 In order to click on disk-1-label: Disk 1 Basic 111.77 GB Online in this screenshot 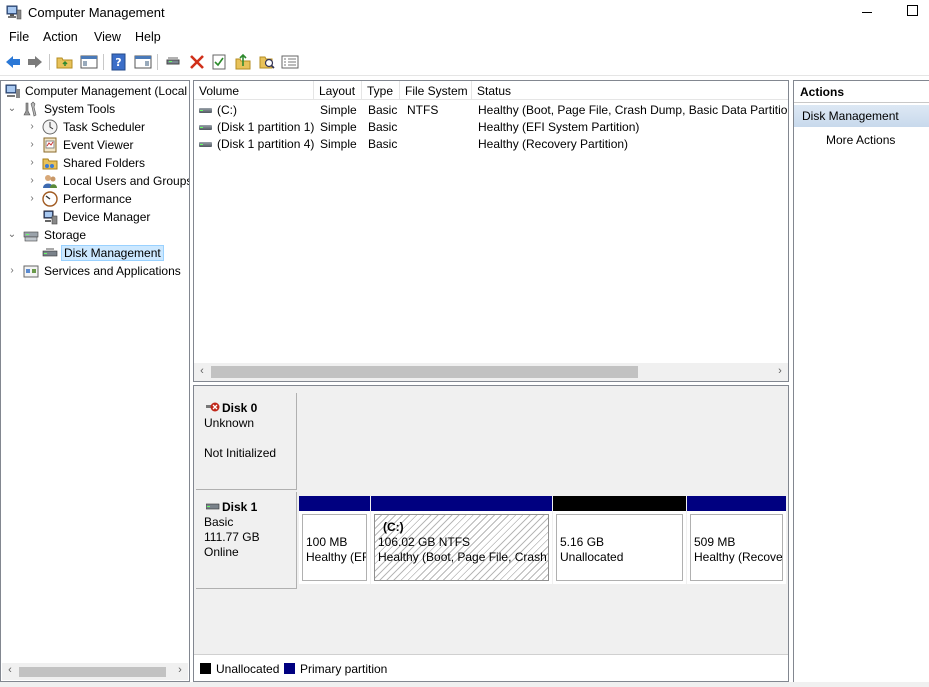, I will do `click(246, 540)`.